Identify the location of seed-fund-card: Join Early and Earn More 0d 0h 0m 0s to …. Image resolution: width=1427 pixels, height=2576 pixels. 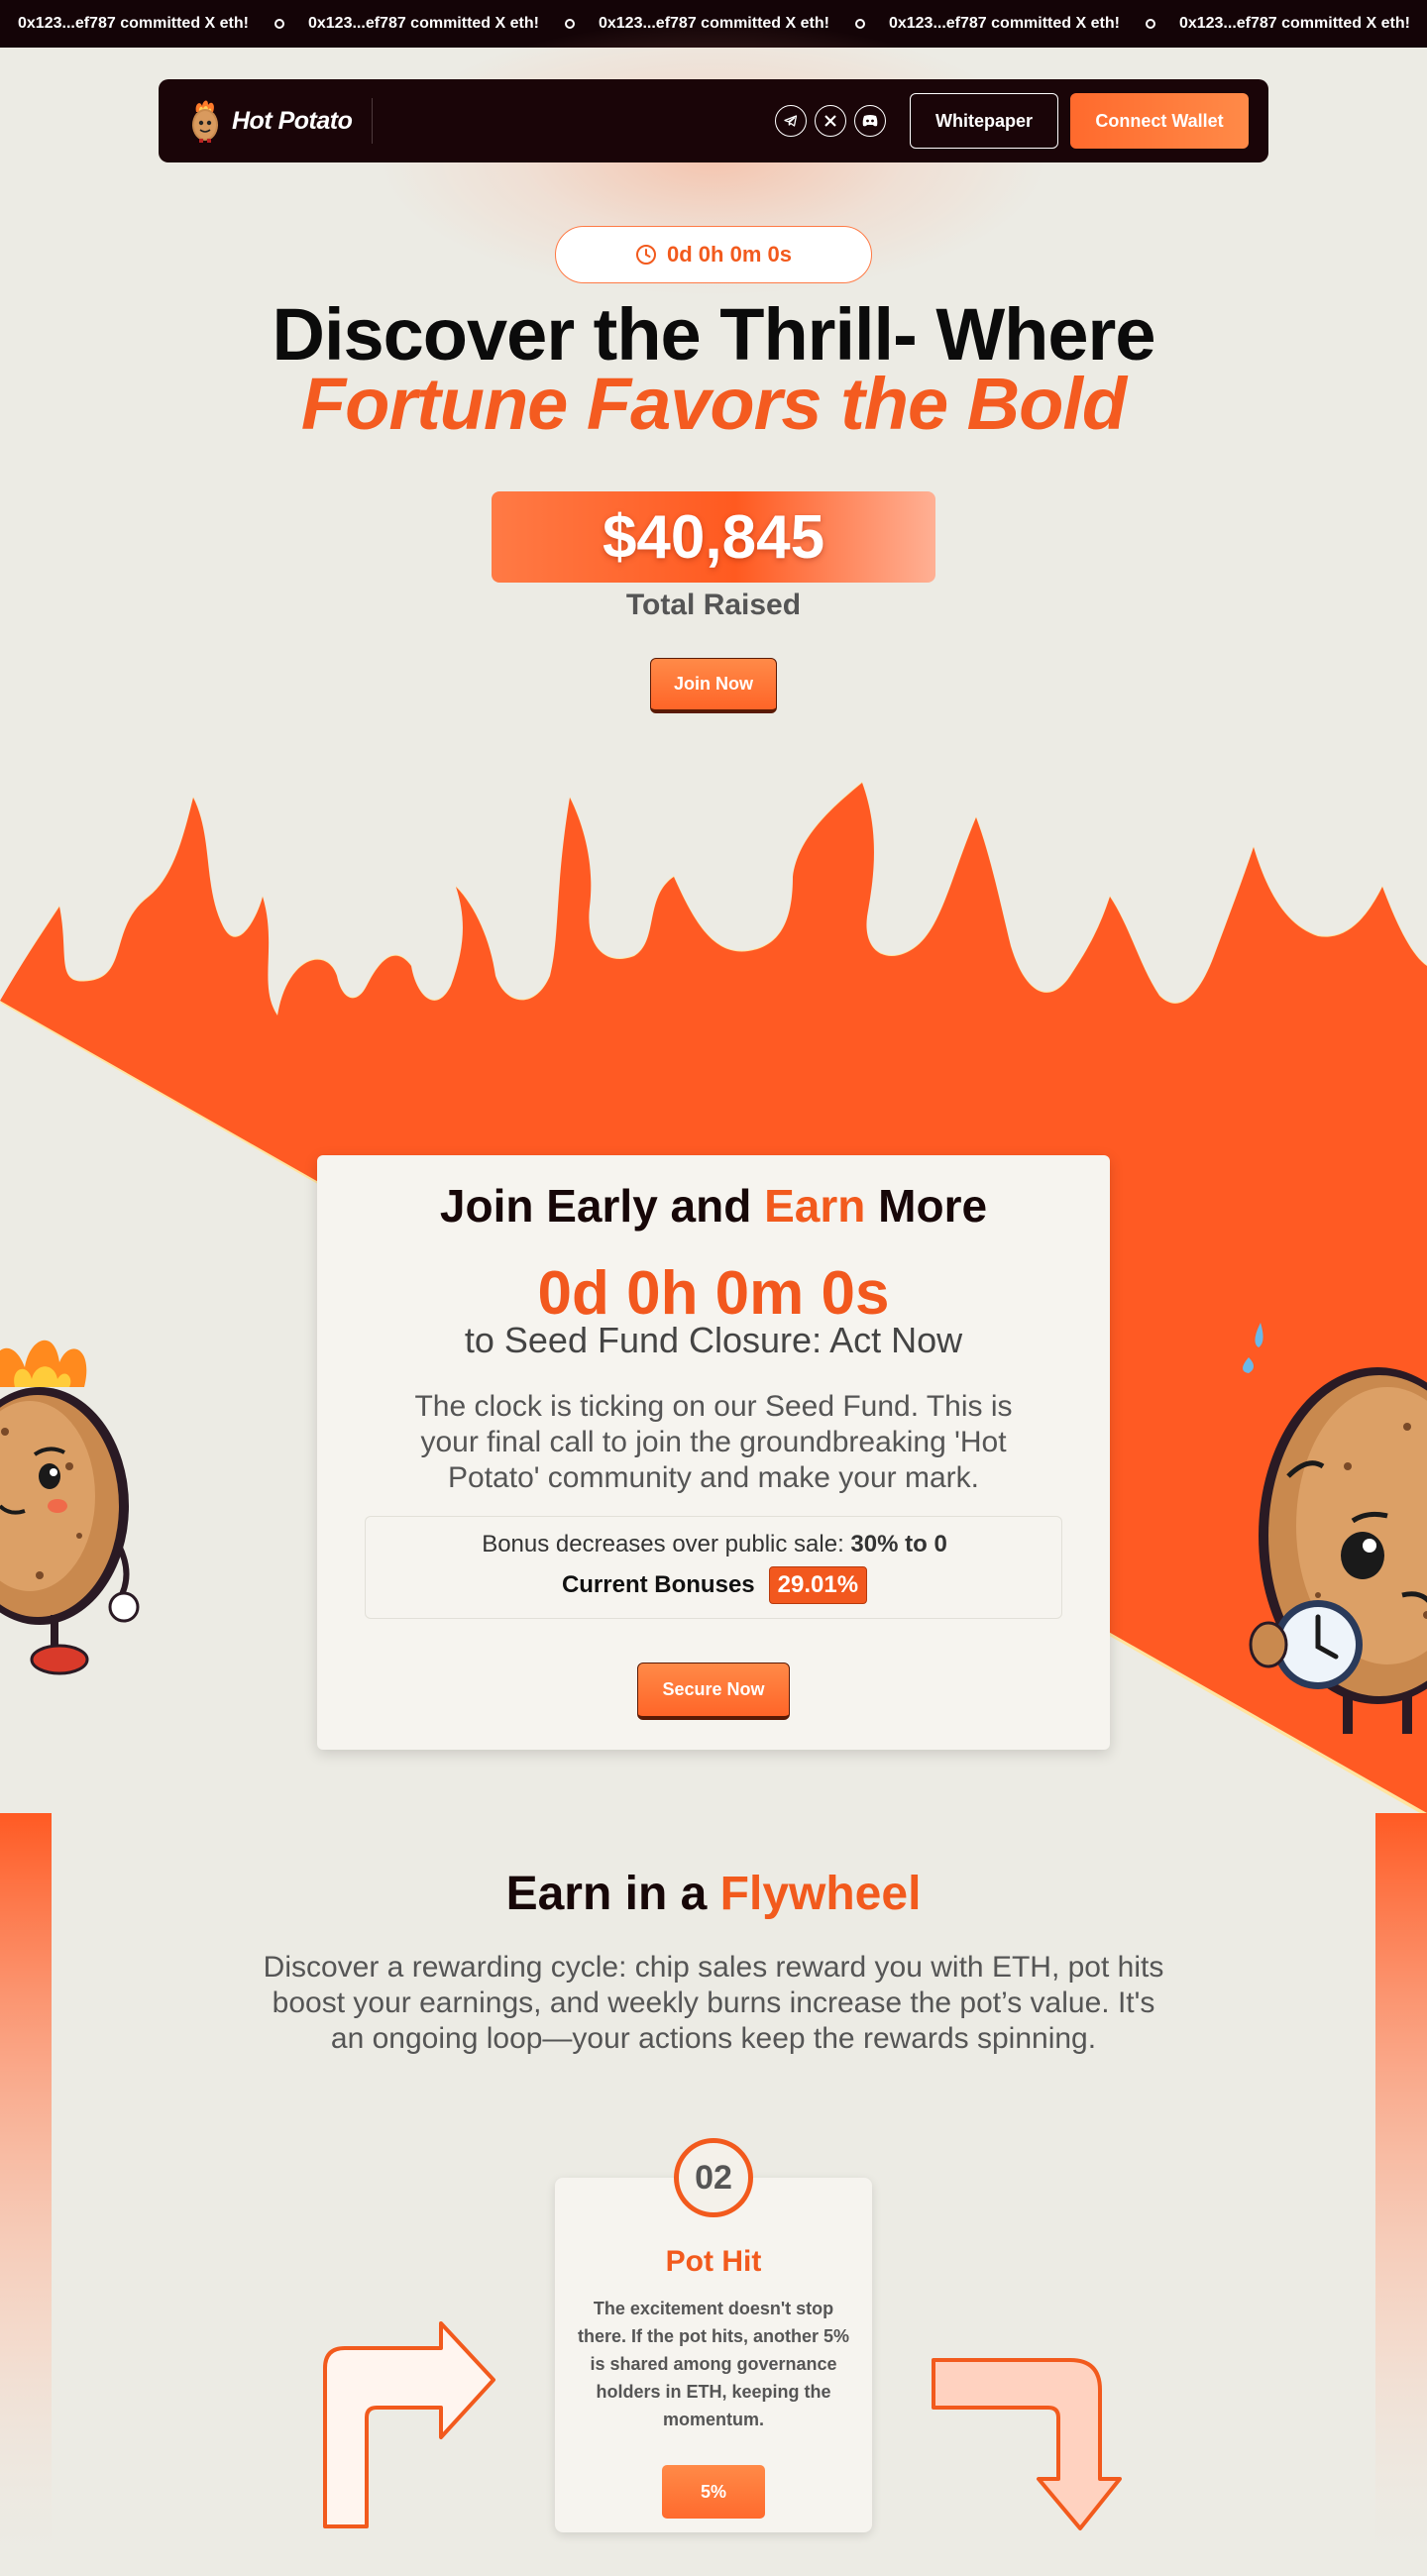
(713, 1452).